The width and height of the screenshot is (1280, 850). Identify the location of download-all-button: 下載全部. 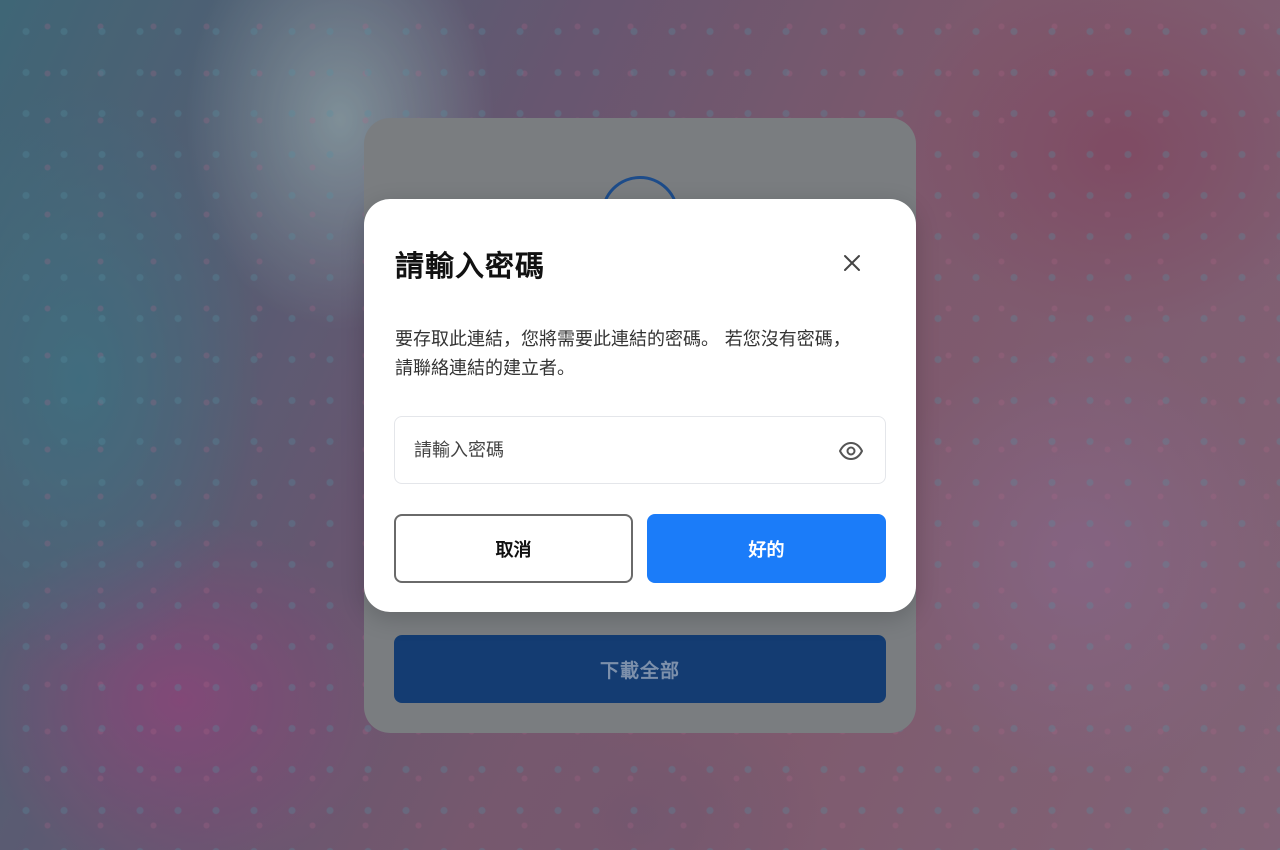
(640, 669).